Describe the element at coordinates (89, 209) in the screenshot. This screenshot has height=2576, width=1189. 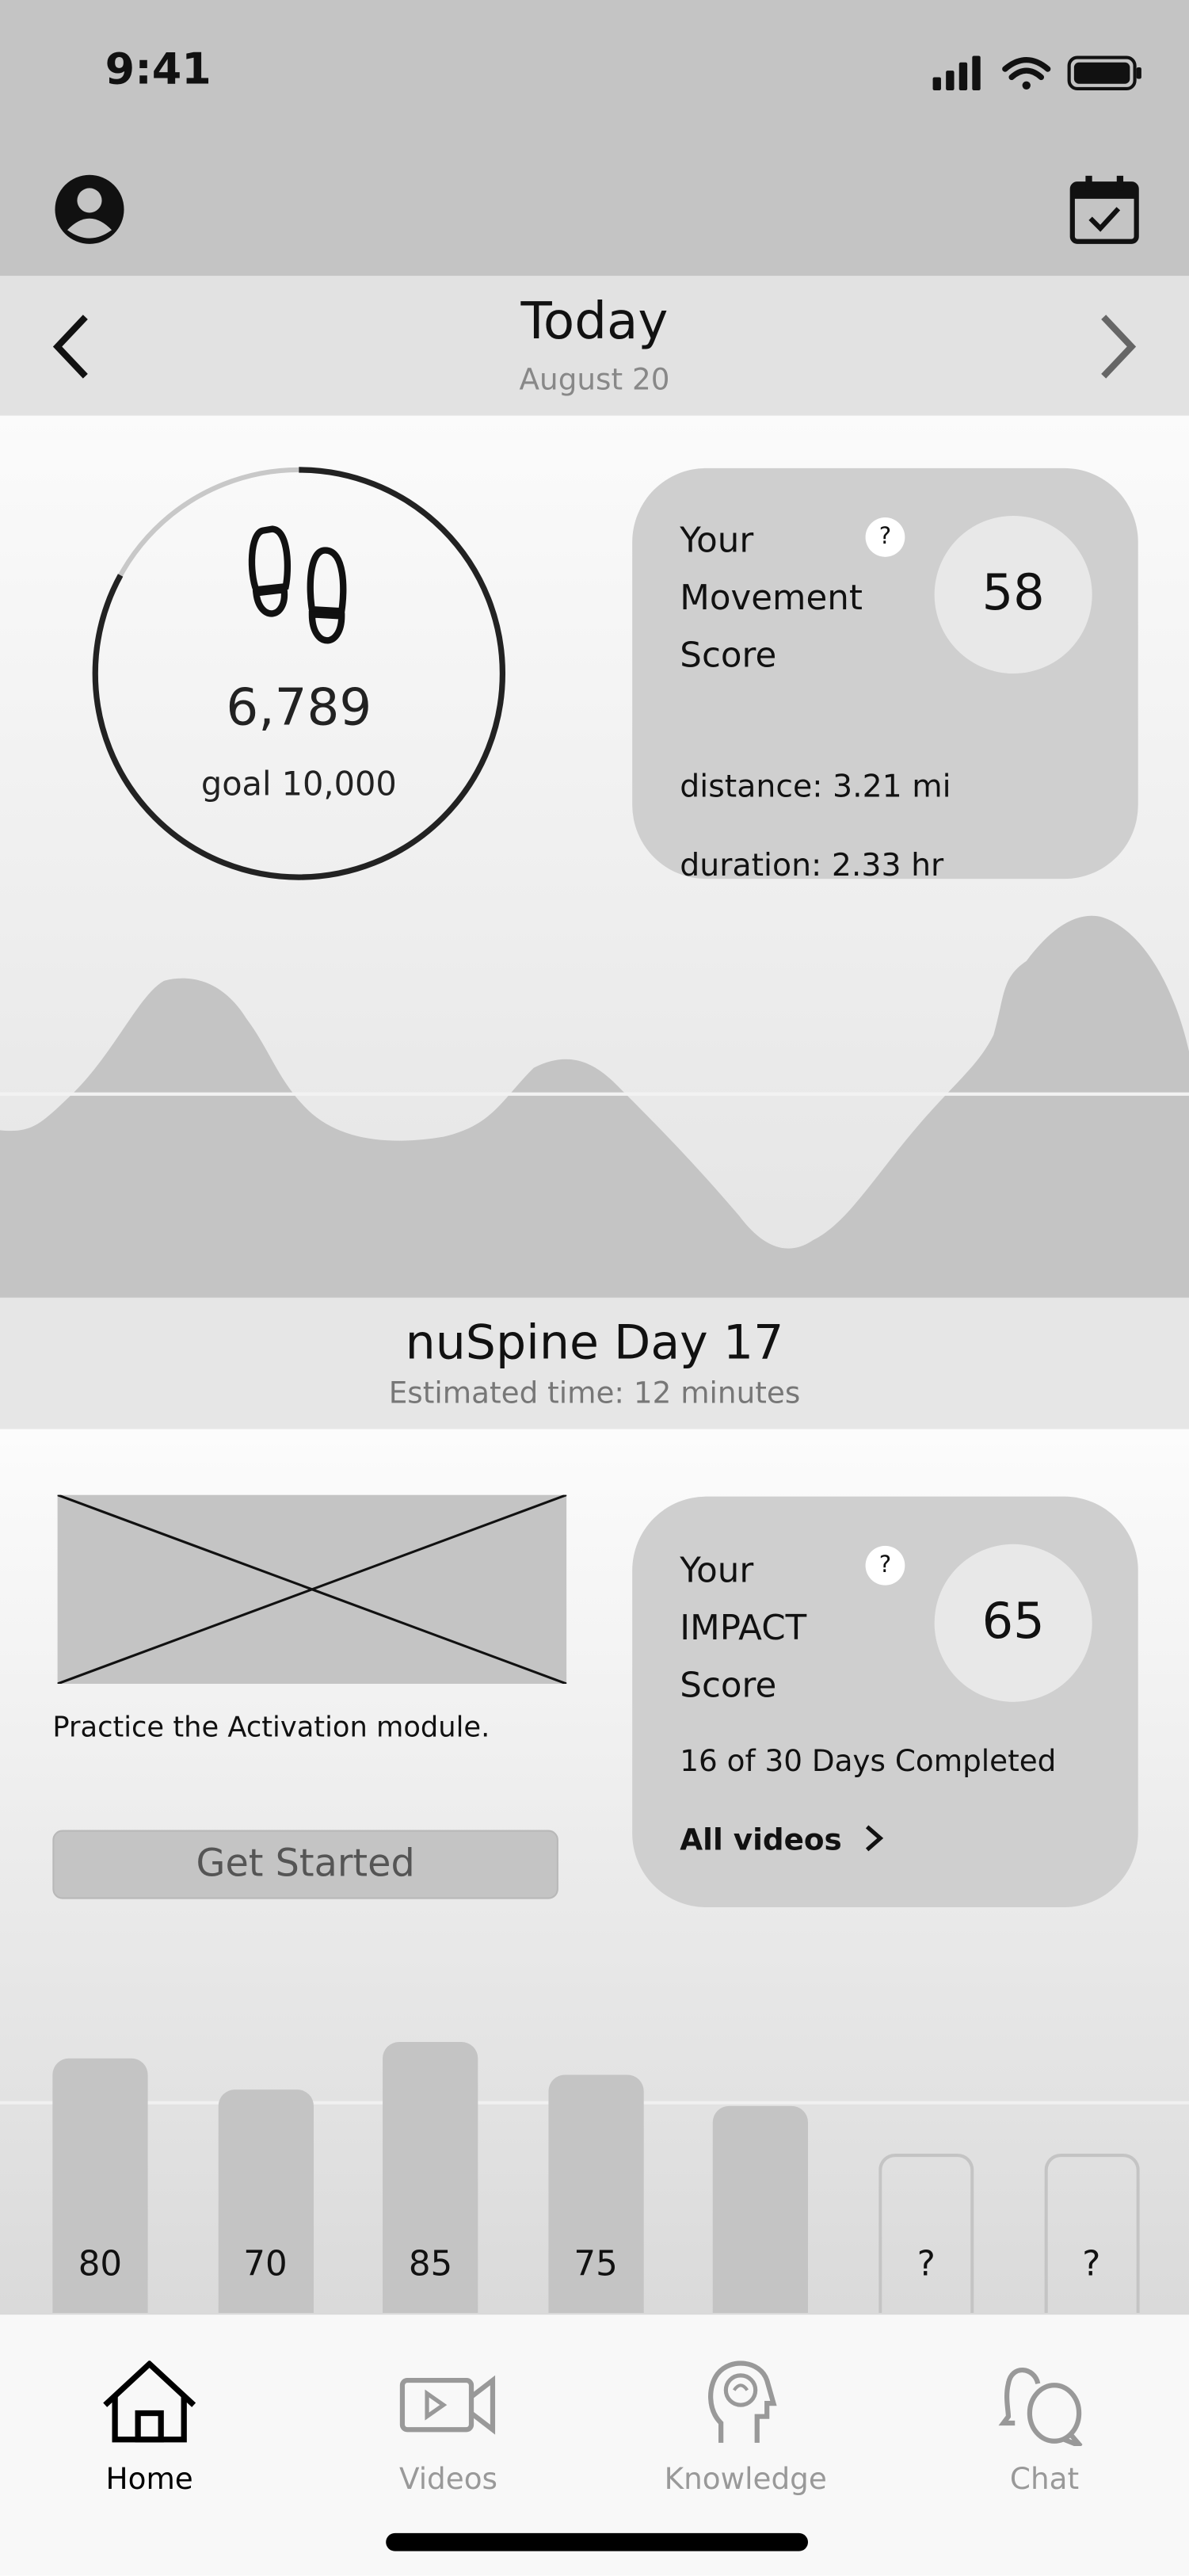
I see `profile-icon` at that location.